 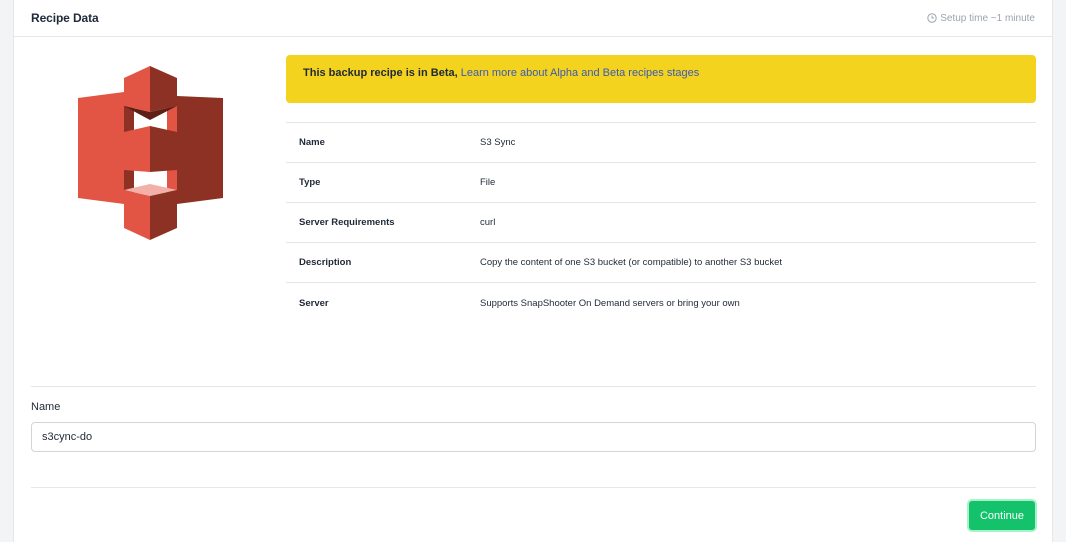 What do you see at coordinates (533, 18) in the screenshot?
I see `card-header: Recipe Data Setup time ~1 minute` at bounding box center [533, 18].